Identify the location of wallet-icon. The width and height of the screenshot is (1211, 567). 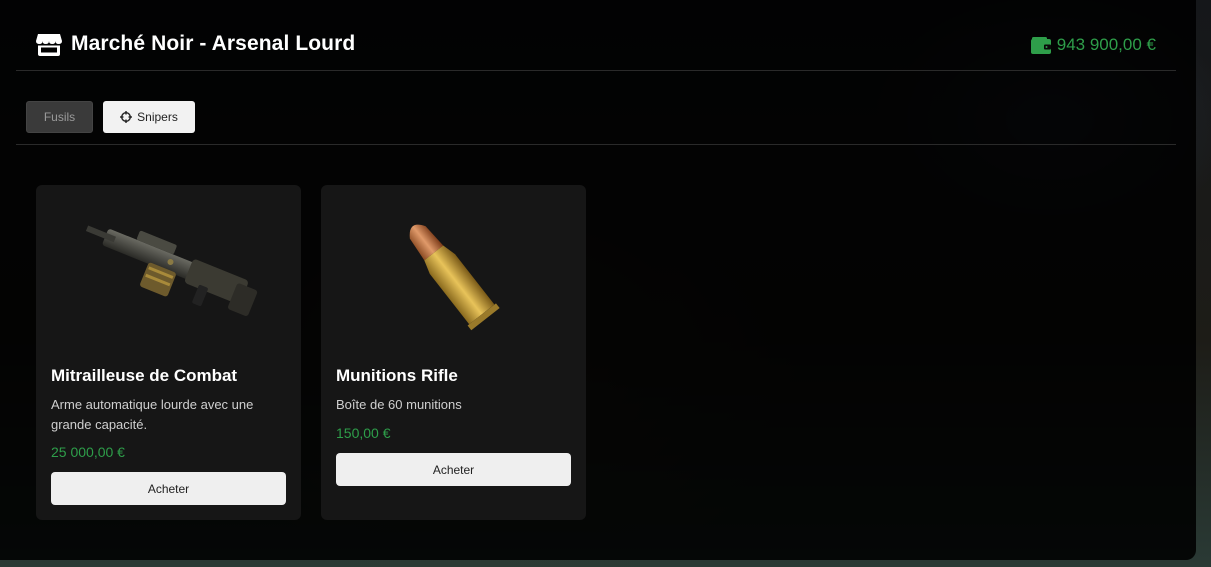
(1040, 45).